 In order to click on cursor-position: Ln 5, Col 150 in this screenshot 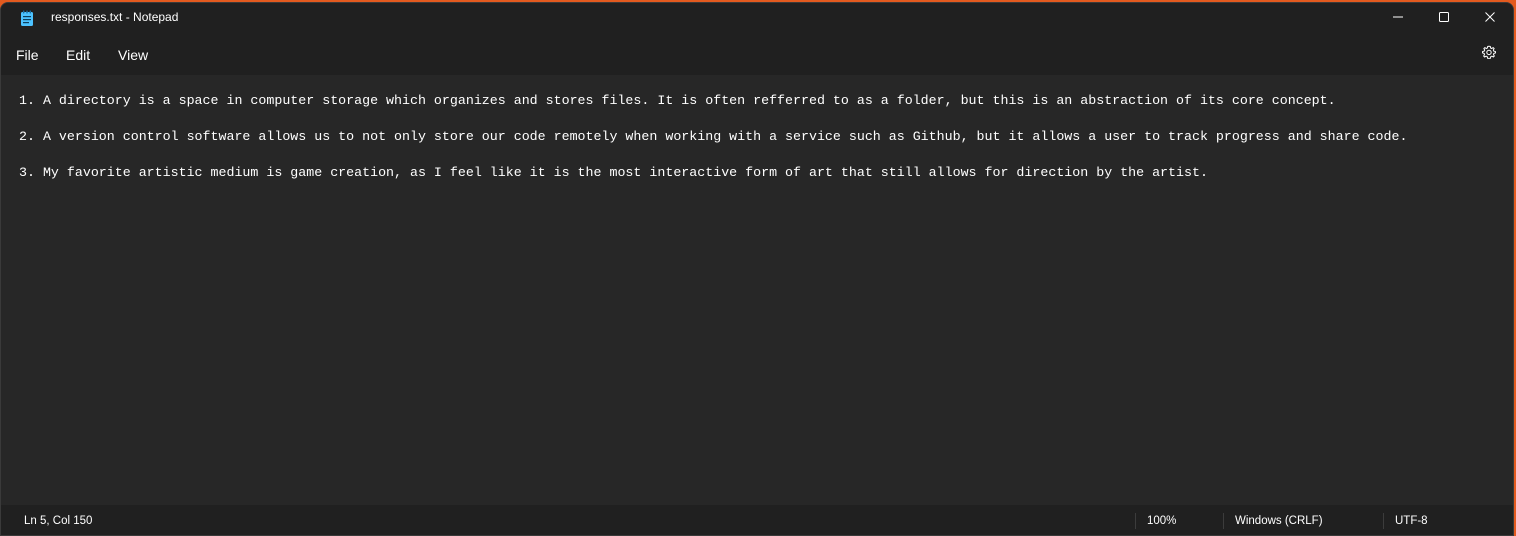, I will do `click(58, 521)`.